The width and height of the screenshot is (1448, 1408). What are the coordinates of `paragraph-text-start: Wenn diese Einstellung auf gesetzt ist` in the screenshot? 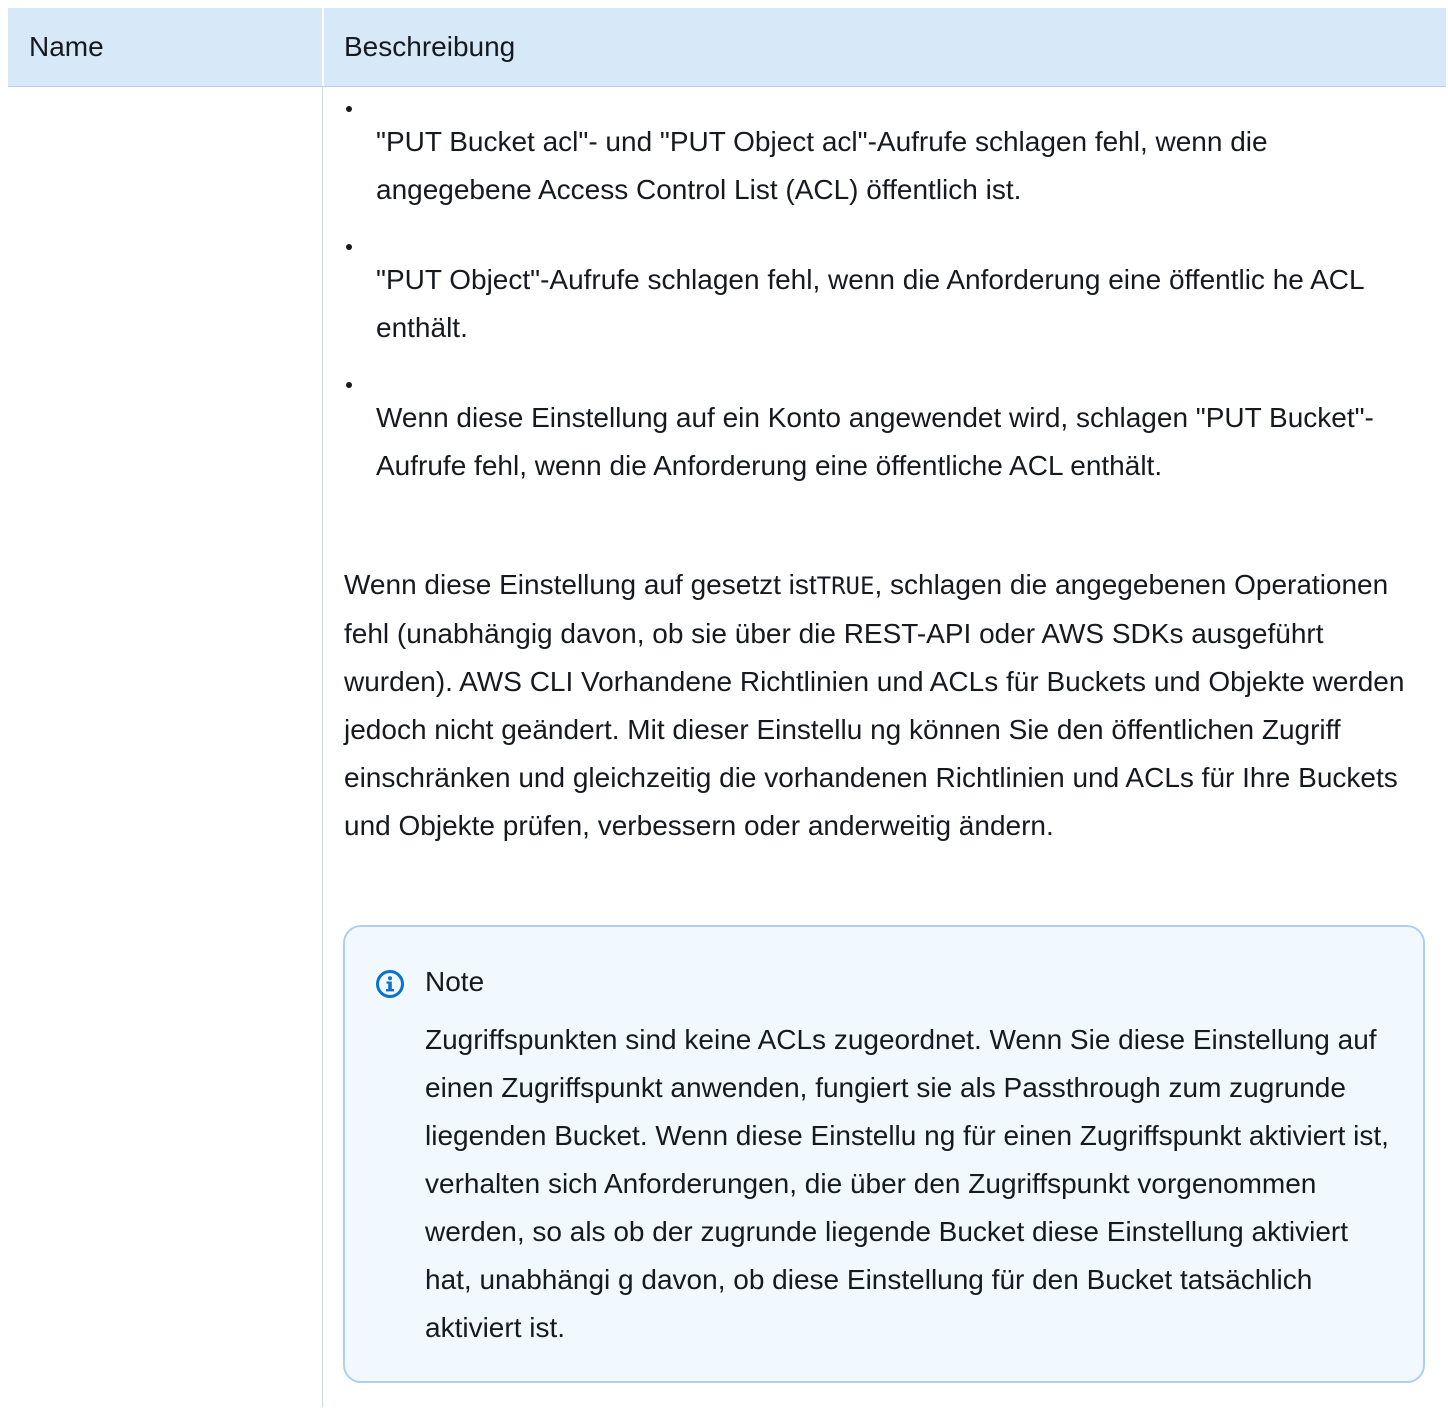 It's located at (580, 584).